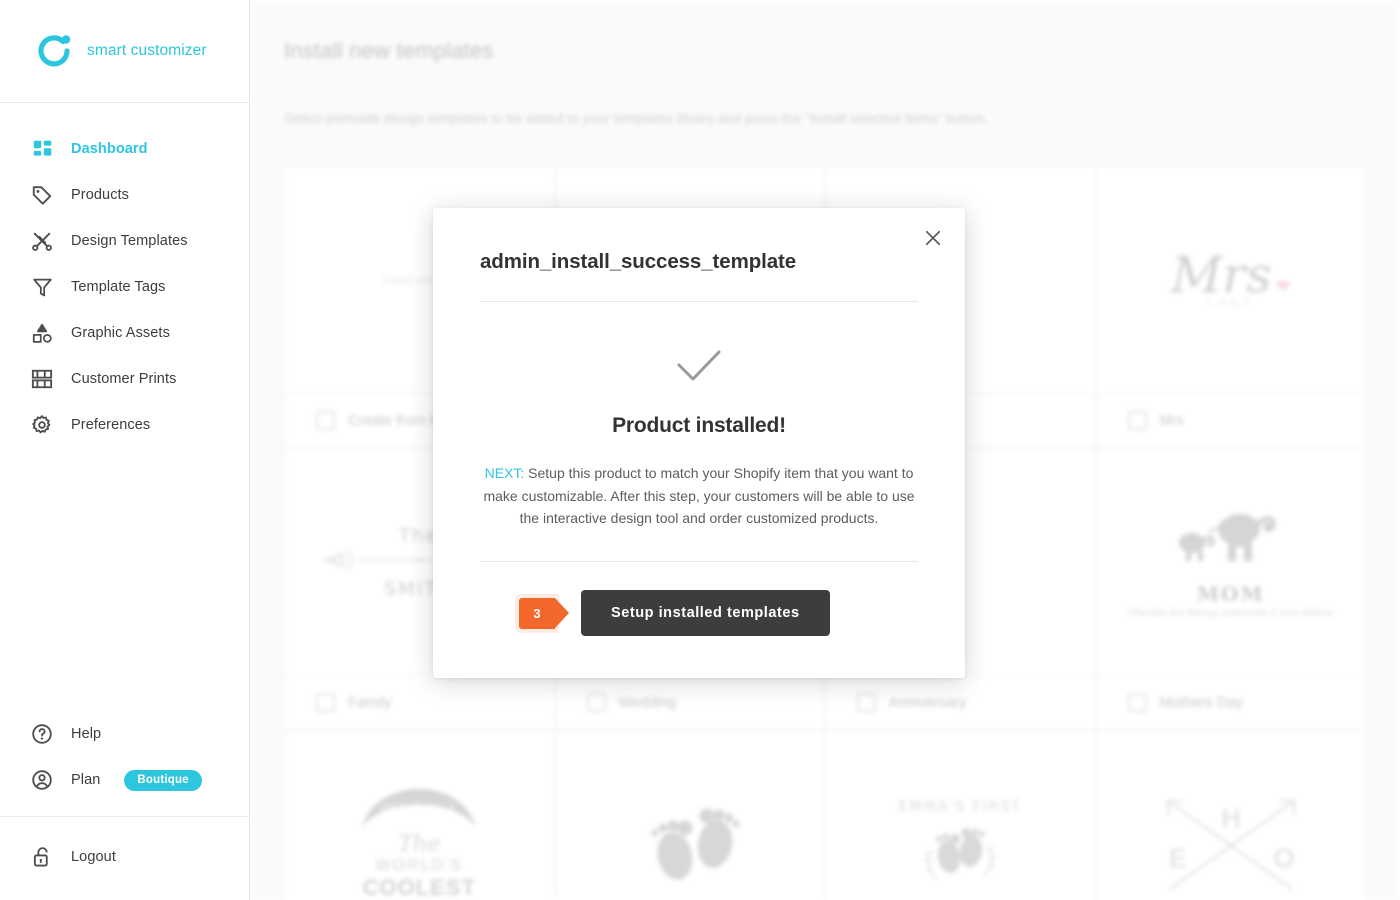 The image size is (1400, 900). What do you see at coordinates (389, 50) in the screenshot?
I see `page-title: Install new templates` at bounding box center [389, 50].